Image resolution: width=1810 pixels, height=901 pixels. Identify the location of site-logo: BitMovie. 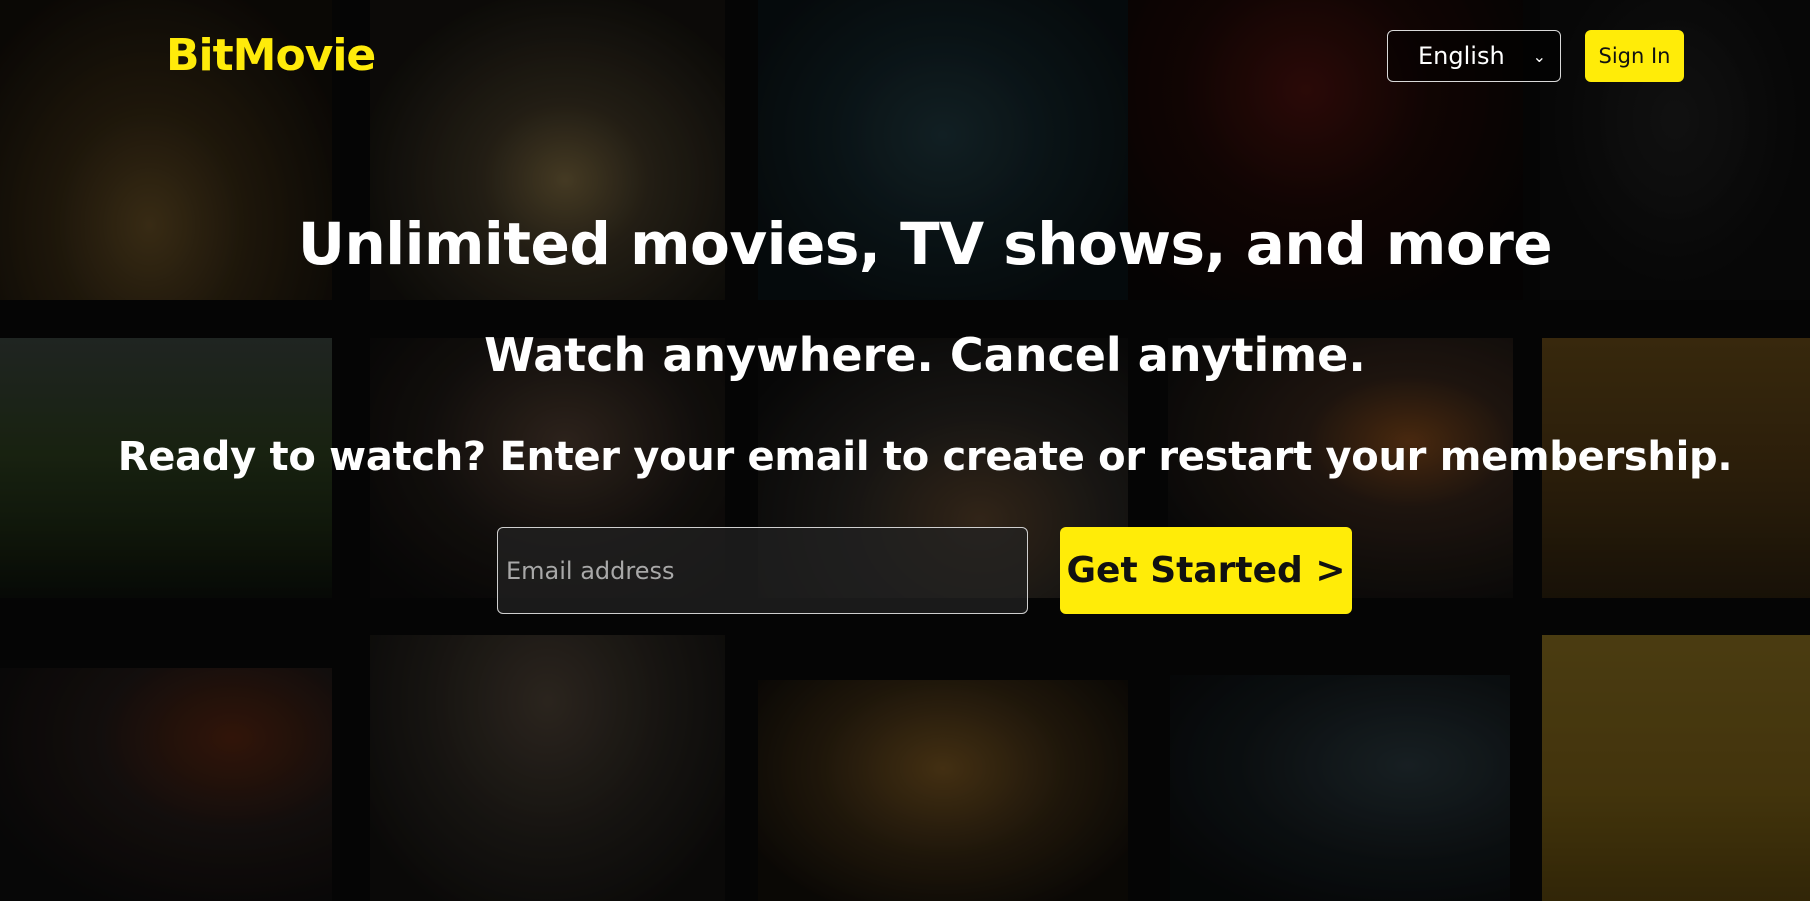
(271, 55).